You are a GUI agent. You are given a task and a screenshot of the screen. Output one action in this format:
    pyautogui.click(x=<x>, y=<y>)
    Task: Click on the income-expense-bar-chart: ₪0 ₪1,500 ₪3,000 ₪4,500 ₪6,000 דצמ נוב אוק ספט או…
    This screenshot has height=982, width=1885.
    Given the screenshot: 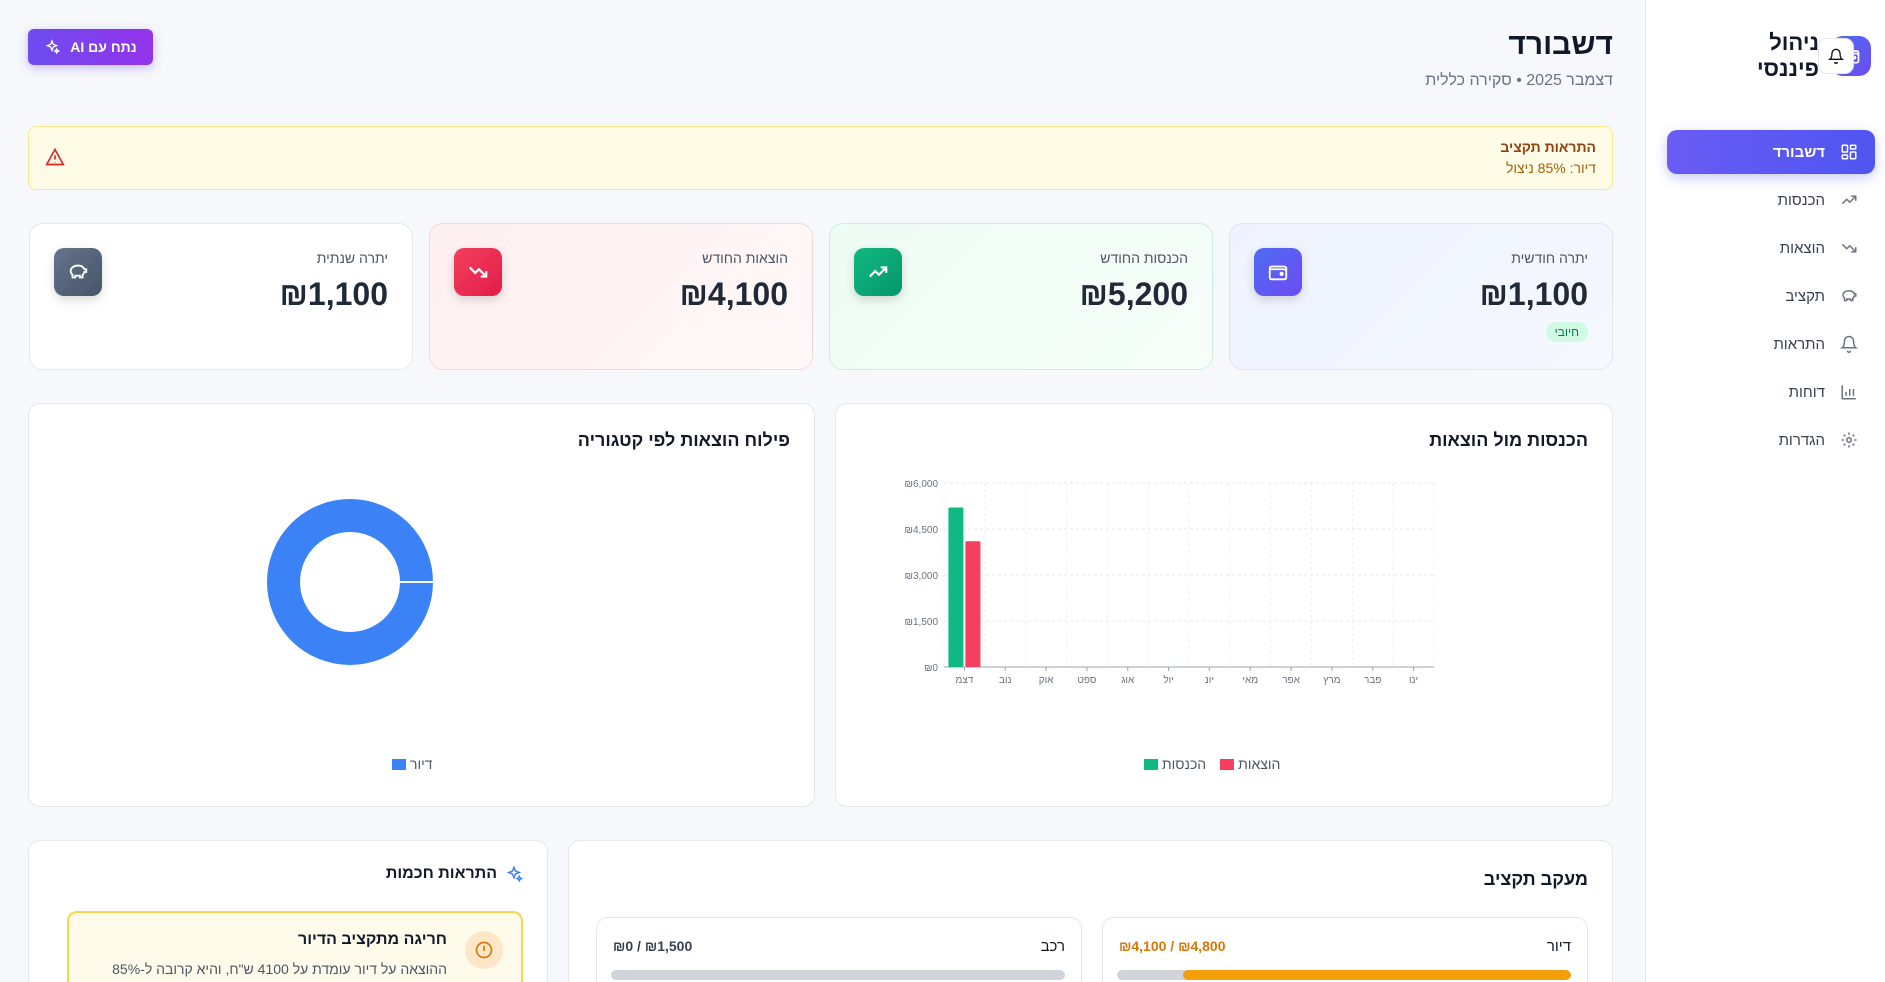 What is the action you would take?
    pyautogui.click(x=1169, y=582)
    